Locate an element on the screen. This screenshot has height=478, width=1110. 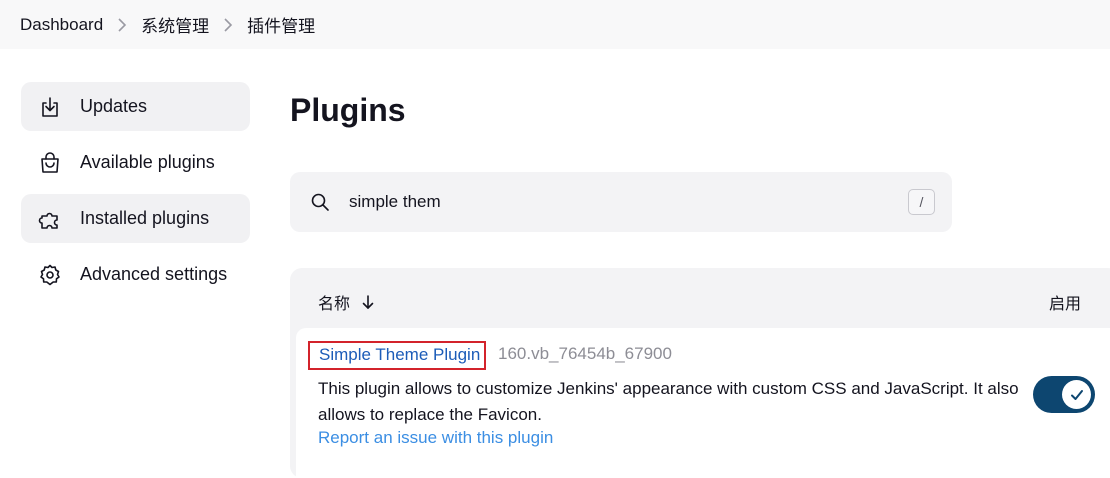
sidebar-item-advanced-settings: Advanced settings is located at coordinates (135, 274).